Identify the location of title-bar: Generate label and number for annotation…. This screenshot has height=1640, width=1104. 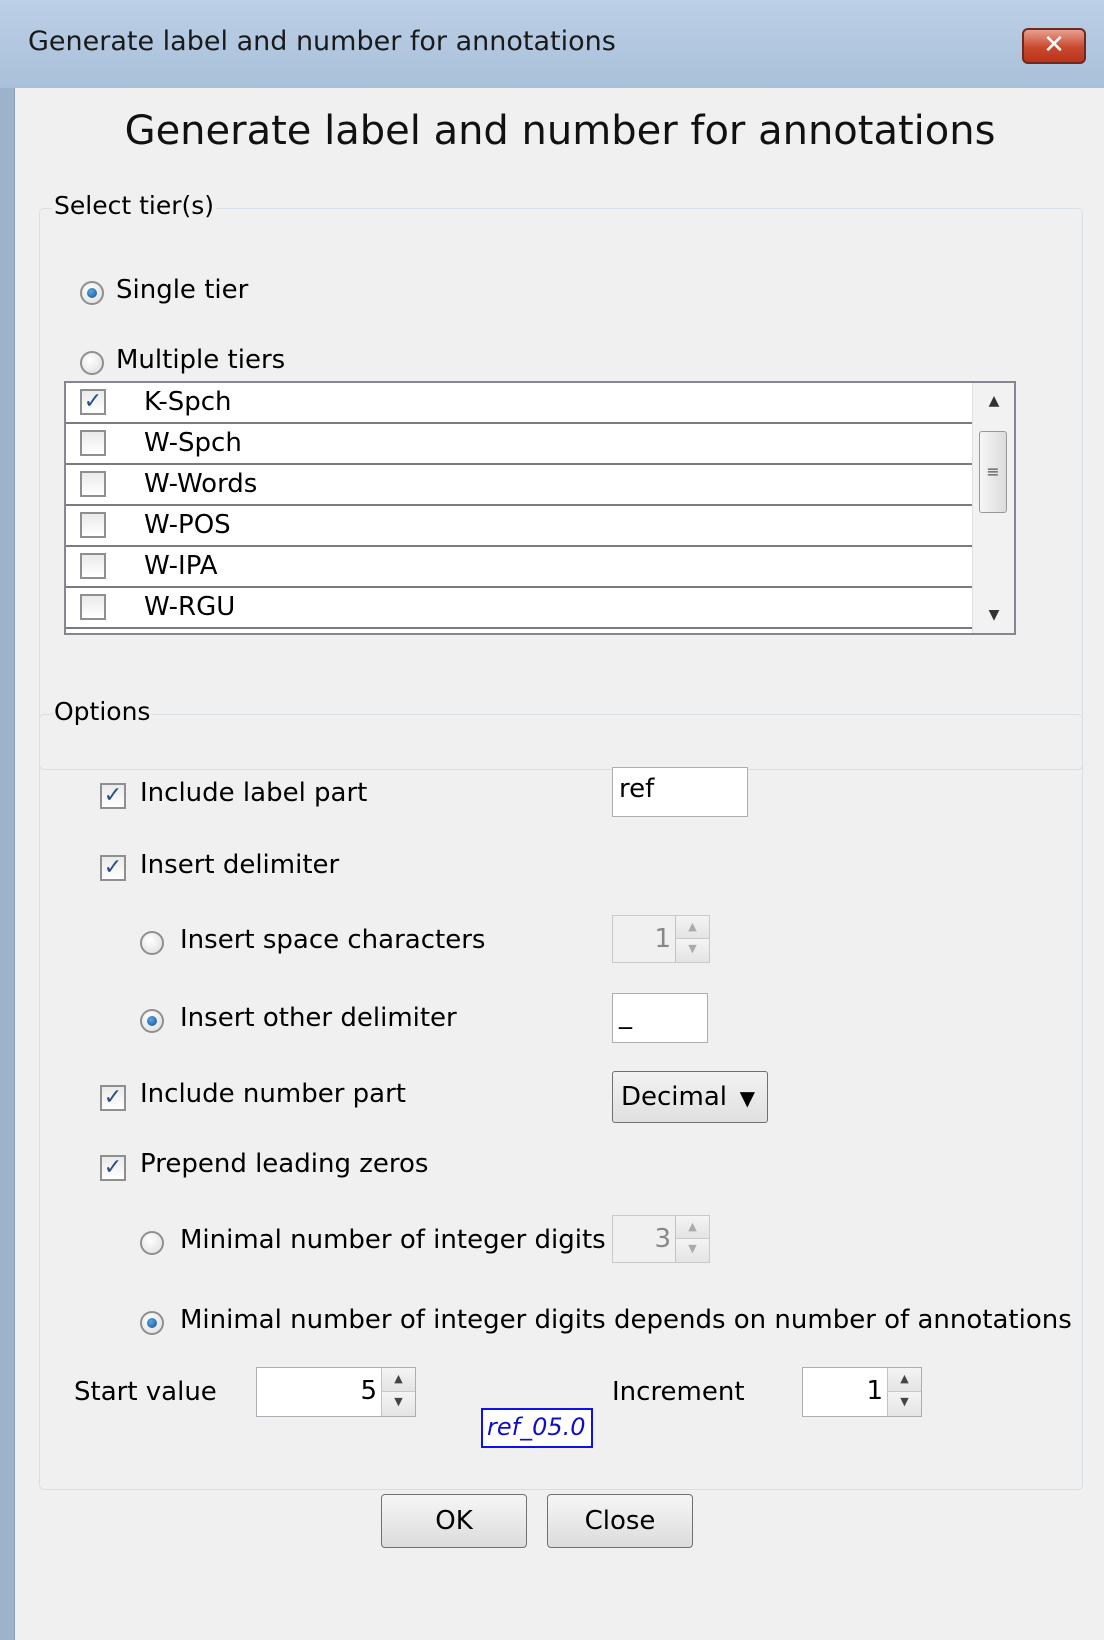
(552, 44).